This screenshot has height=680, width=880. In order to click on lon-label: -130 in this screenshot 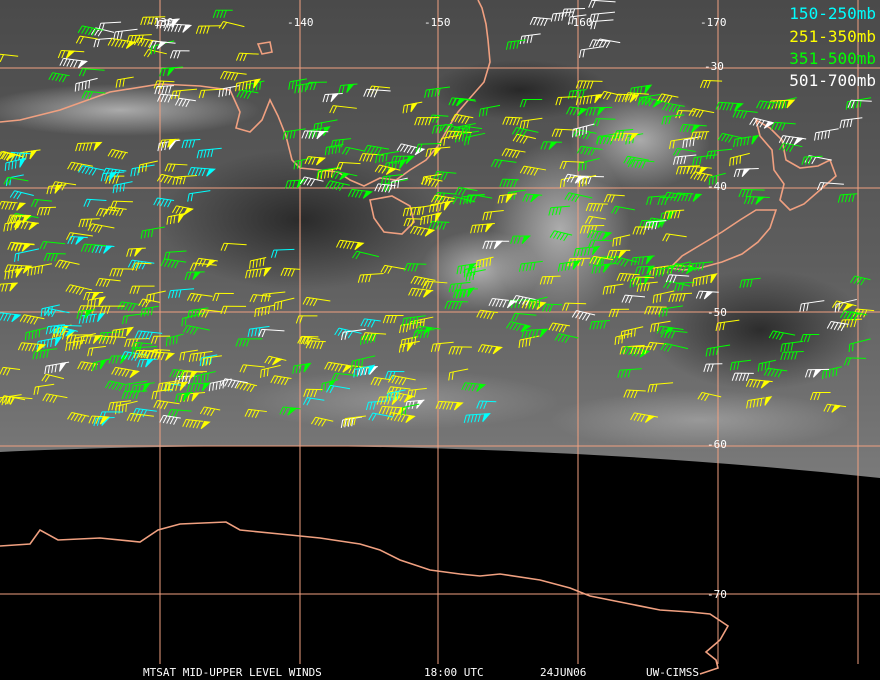, I will do `click(160, 22)`.